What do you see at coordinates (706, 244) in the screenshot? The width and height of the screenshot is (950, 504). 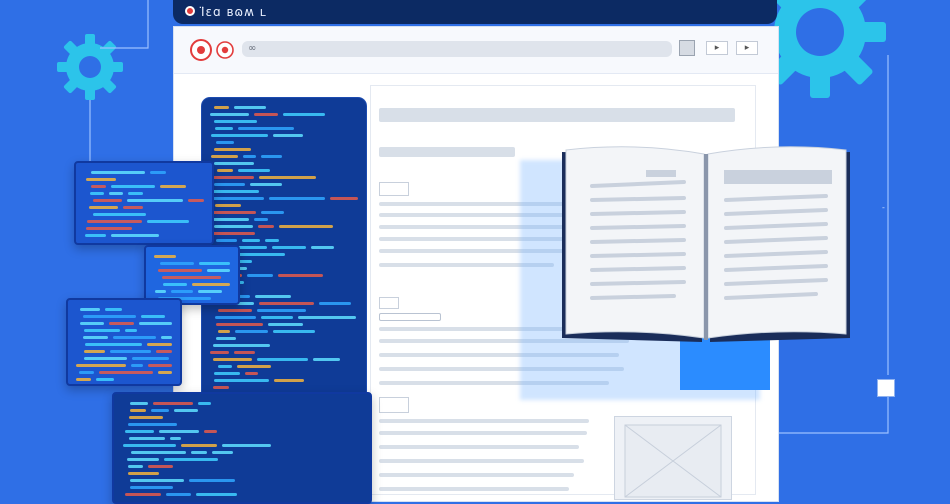 I see `open-book-icon` at bounding box center [706, 244].